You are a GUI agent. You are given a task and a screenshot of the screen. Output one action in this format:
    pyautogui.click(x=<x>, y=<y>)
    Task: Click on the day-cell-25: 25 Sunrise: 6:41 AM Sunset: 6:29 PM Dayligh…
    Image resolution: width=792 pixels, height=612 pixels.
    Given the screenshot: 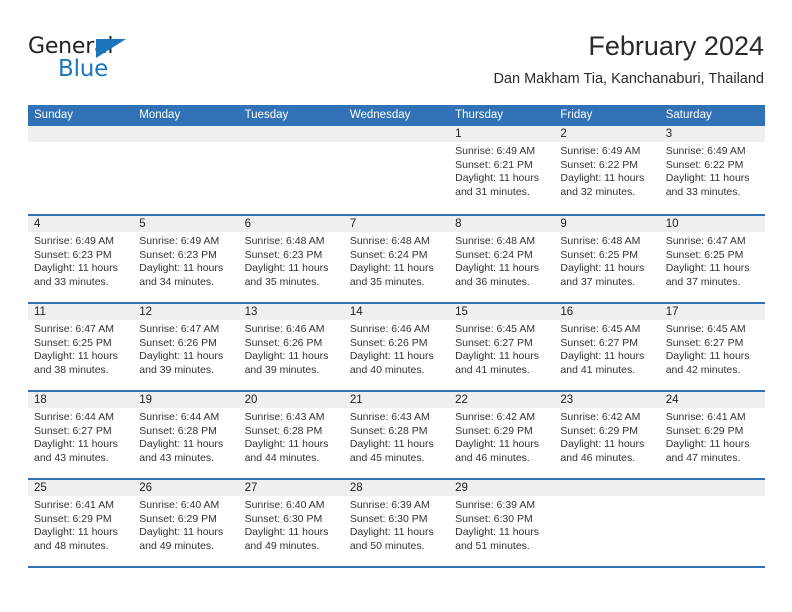 What is the action you would take?
    pyautogui.click(x=81, y=523)
    